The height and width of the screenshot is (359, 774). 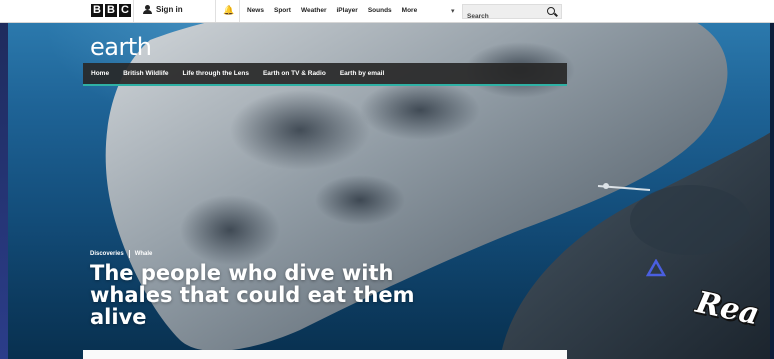 What do you see at coordinates (656, 268) in the screenshot?
I see `triangle-play-icon` at bounding box center [656, 268].